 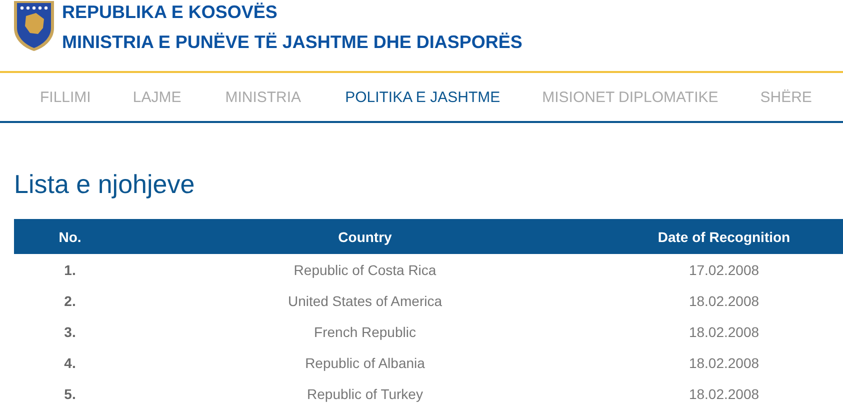 What do you see at coordinates (724, 270) in the screenshot?
I see `table-cell-text: 17.02.2008` at bounding box center [724, 270].